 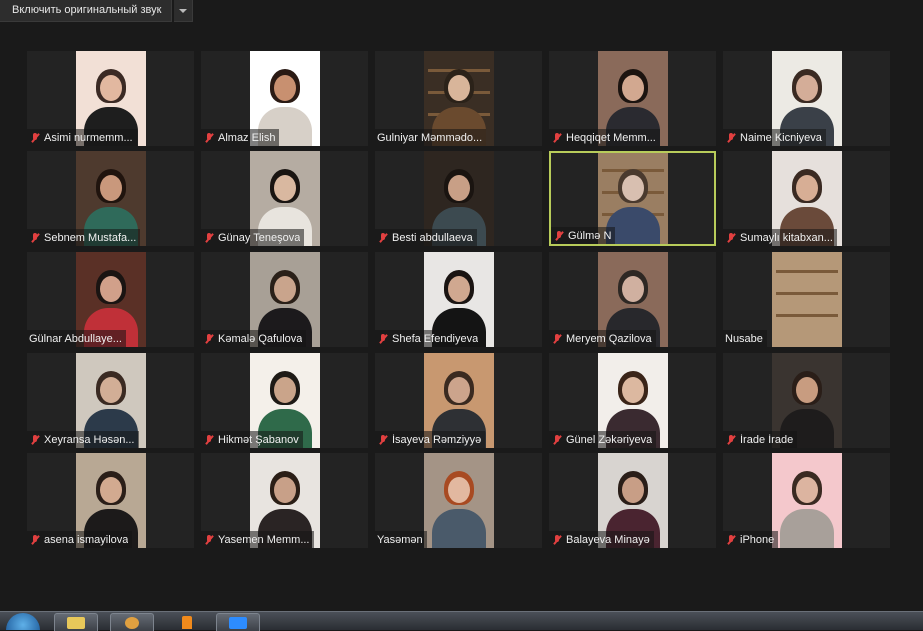 What do you see at coordinates (806, 400) in the screenshot?
I see `participant-tile: İrade İrade` at bounding box center [806, 400].